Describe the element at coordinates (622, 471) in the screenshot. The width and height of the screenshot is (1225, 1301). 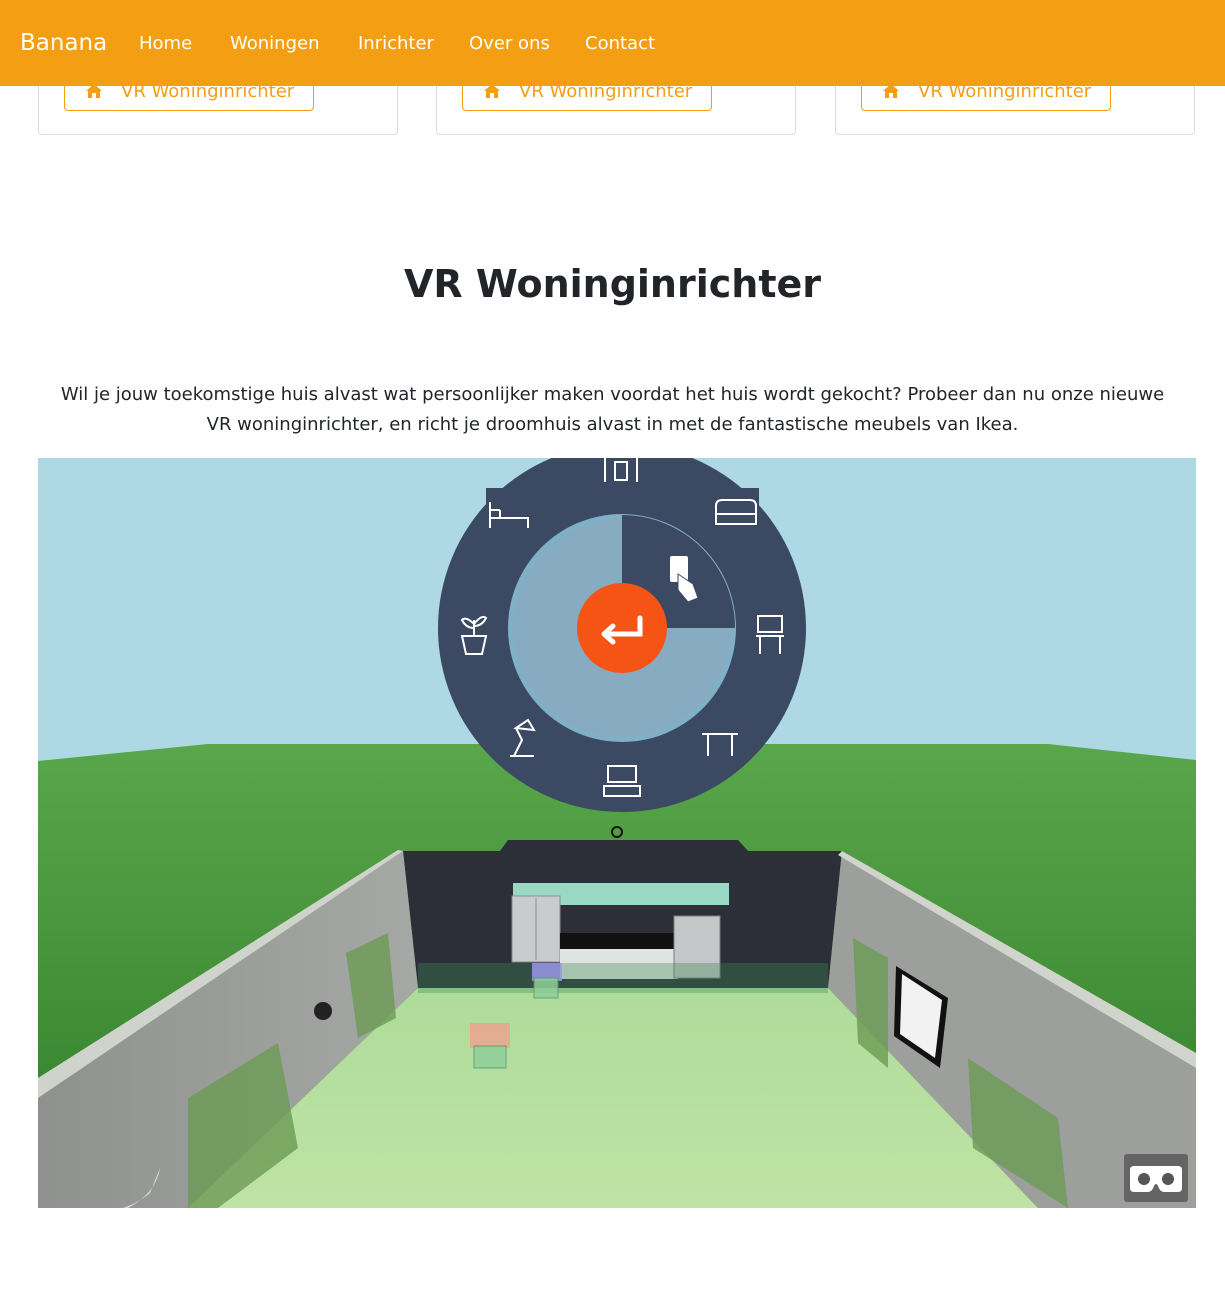
I see `cabinet-icon` at that location.